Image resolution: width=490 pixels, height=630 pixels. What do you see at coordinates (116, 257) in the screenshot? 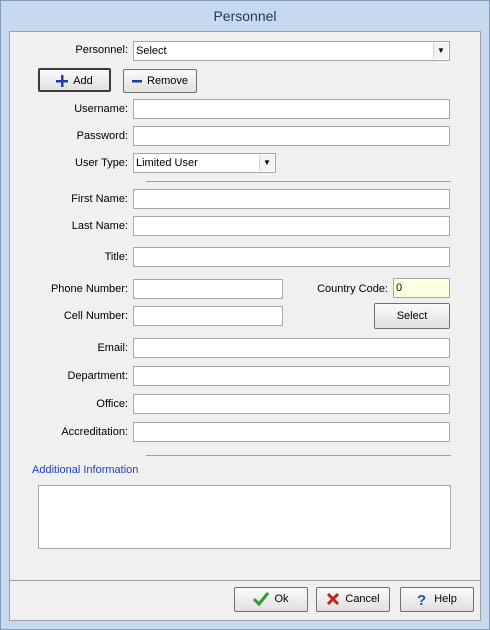
I see `title-label: Title:` at bounding box center [116, 257].